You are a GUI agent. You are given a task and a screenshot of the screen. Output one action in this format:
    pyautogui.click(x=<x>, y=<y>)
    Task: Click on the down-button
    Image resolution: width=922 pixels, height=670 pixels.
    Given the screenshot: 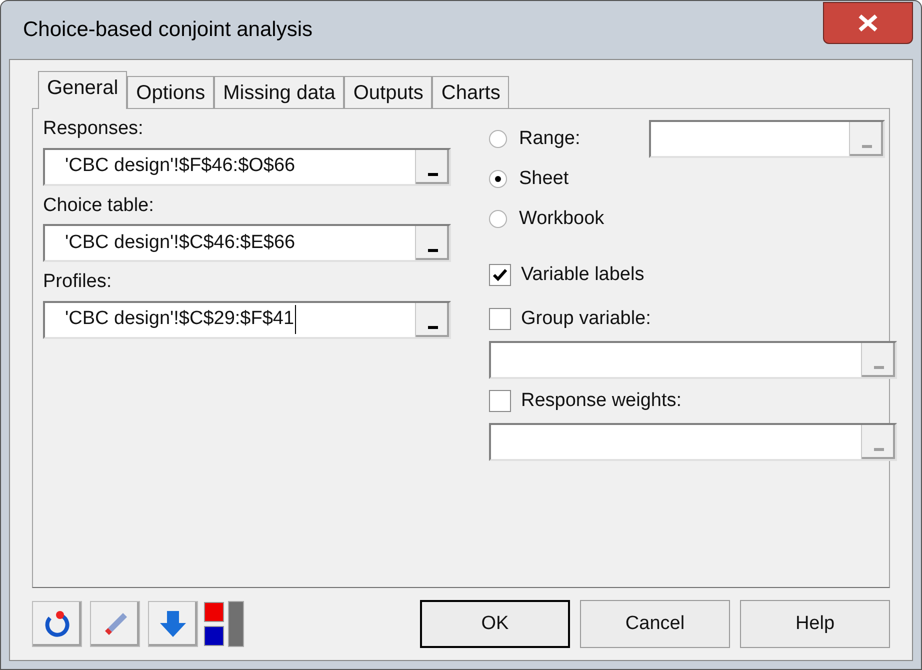 What is the action you would take?
    pyautogui.click(x=173, y=624)
    